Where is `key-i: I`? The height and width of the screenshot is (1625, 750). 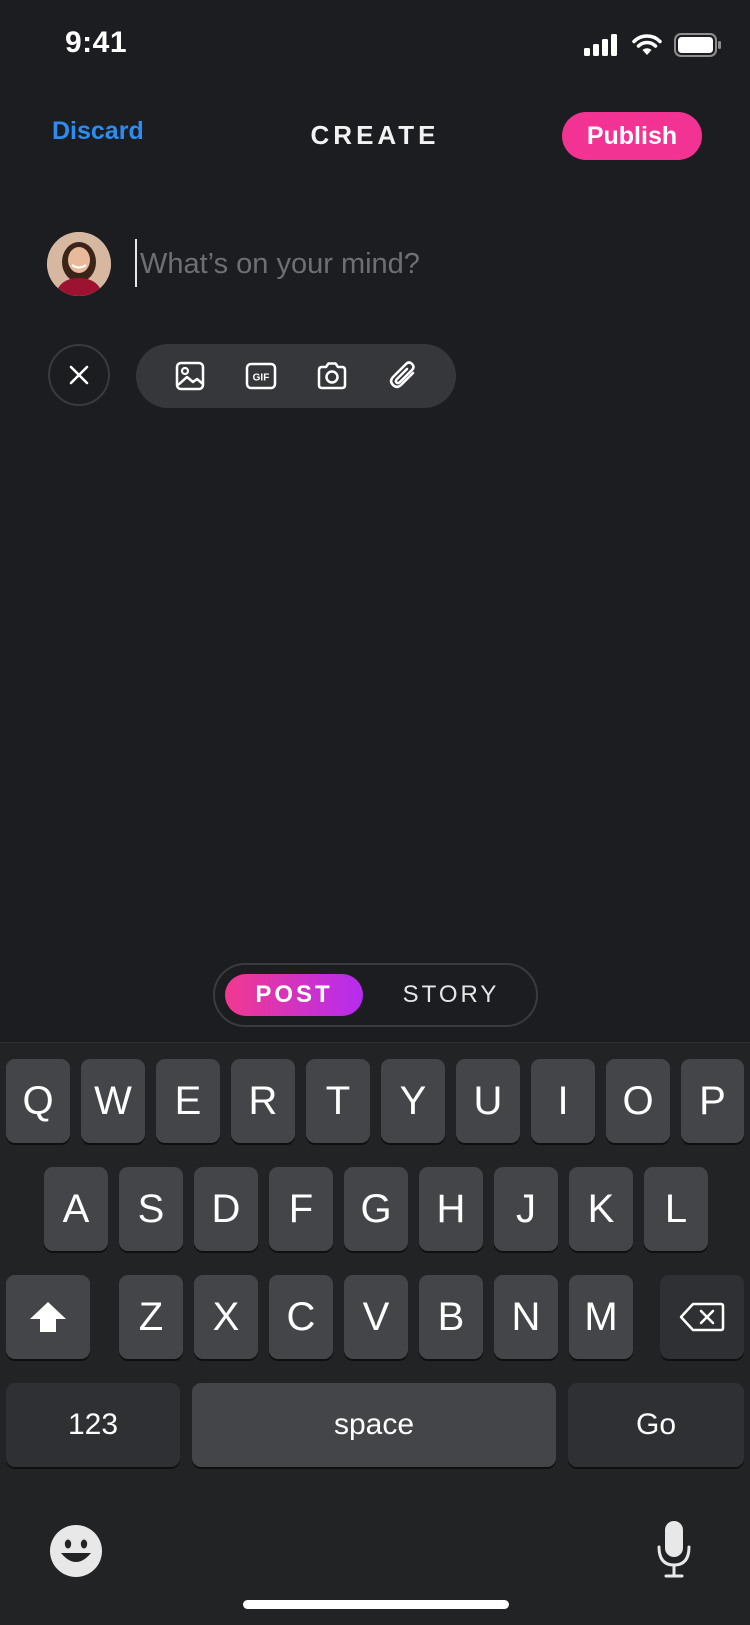
key-i: I is located at coordinates (563, 1101).